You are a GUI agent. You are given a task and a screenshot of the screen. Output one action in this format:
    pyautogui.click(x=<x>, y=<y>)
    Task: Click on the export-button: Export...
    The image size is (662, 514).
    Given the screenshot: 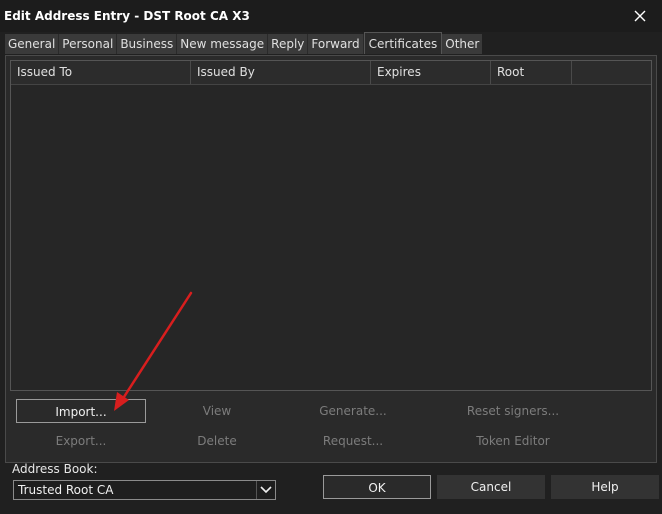 What is the action you would take?
    pyautogui.click(x=81, y=441)
    